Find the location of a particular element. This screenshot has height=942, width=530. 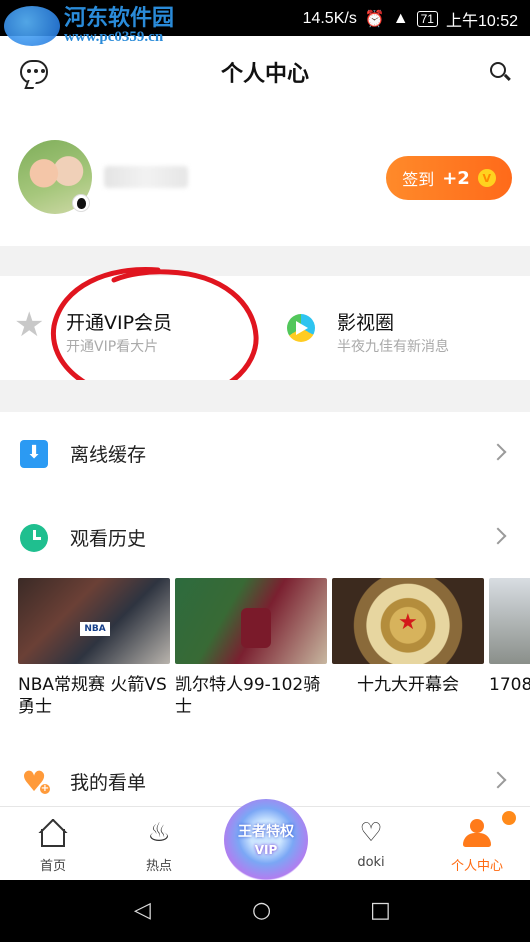

nav-doki: ♡ doki is located at coordinates (371, 844).